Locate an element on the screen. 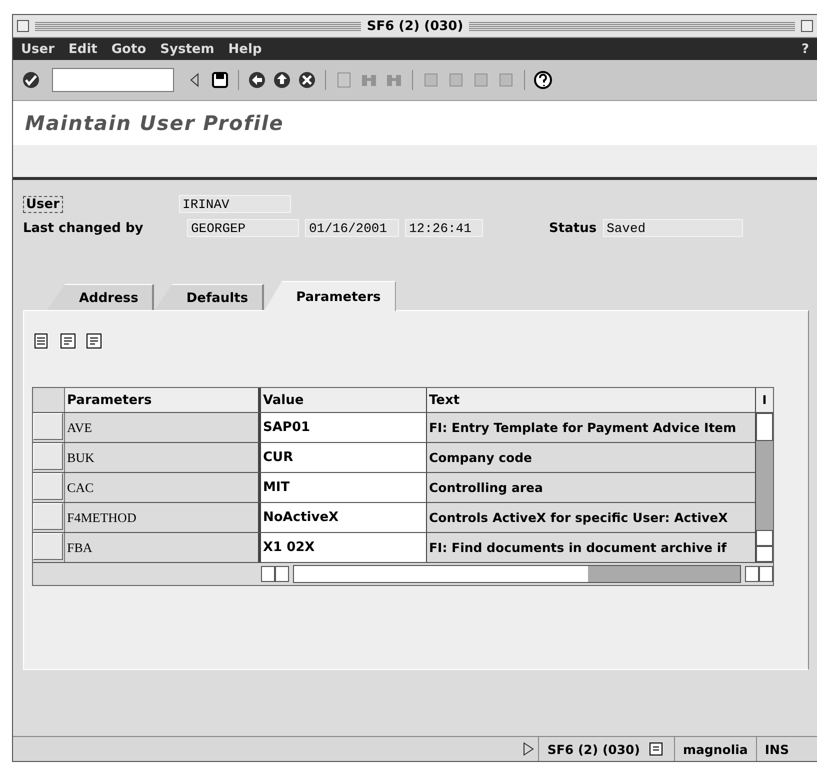 This screenshot has height=764, width=817. field-label: Status is located at coordinates (573, 228).